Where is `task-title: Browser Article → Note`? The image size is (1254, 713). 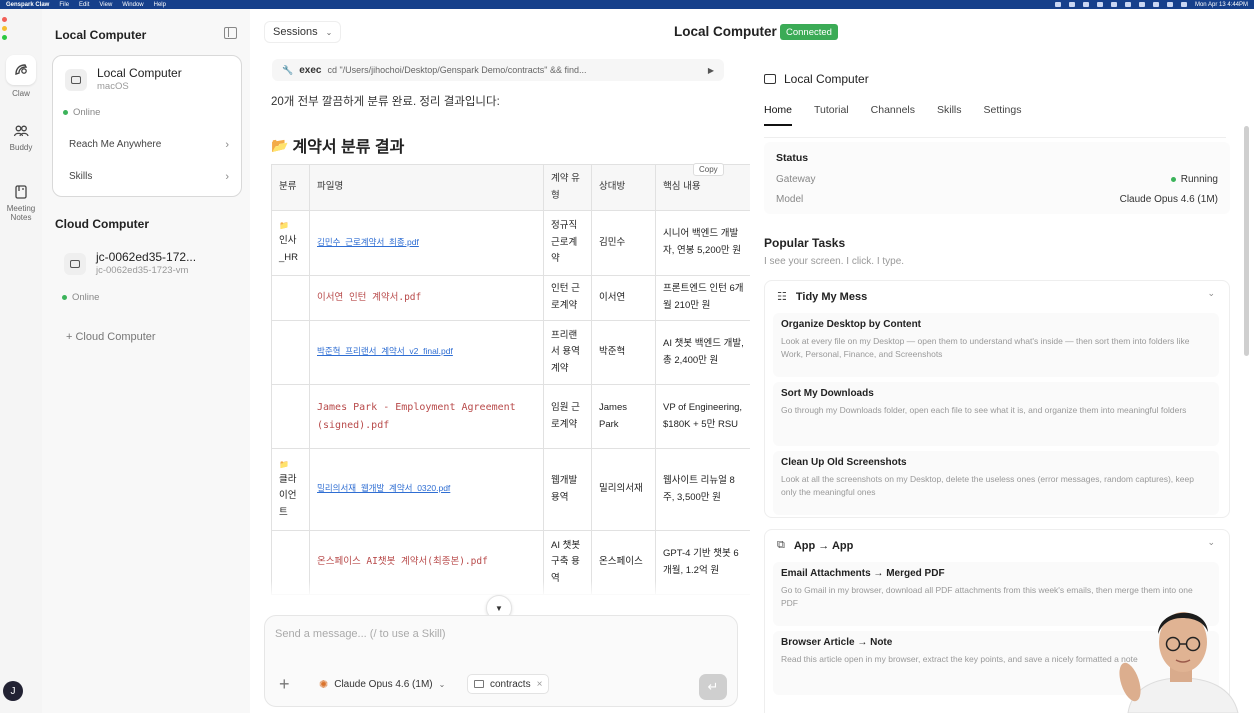 task-title: Browser Article → Note is located at coordinates (837, 642).